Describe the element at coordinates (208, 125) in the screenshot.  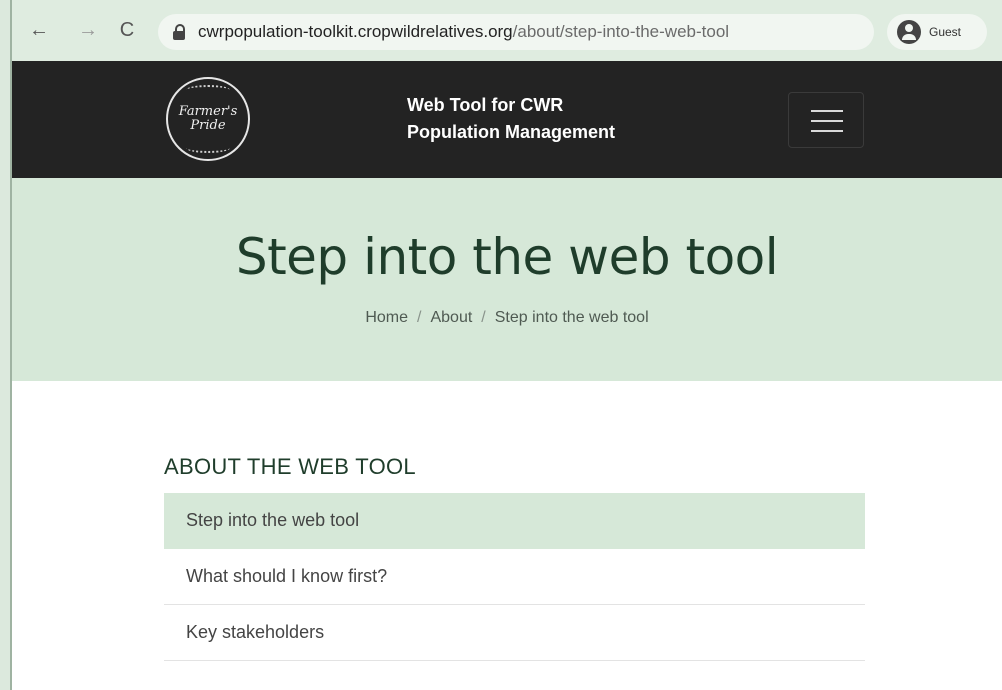
I see `logo-text-line2: Pride` at that location.